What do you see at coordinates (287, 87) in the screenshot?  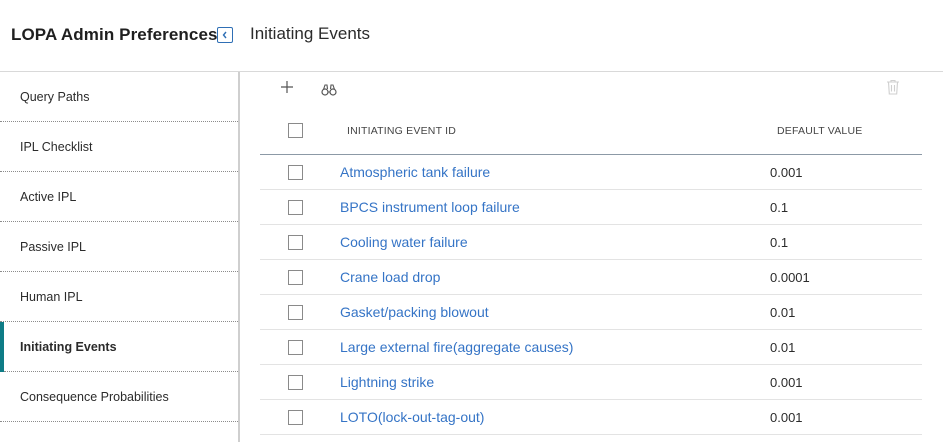 I see `plus-icon` at bounding box center [287, 87].